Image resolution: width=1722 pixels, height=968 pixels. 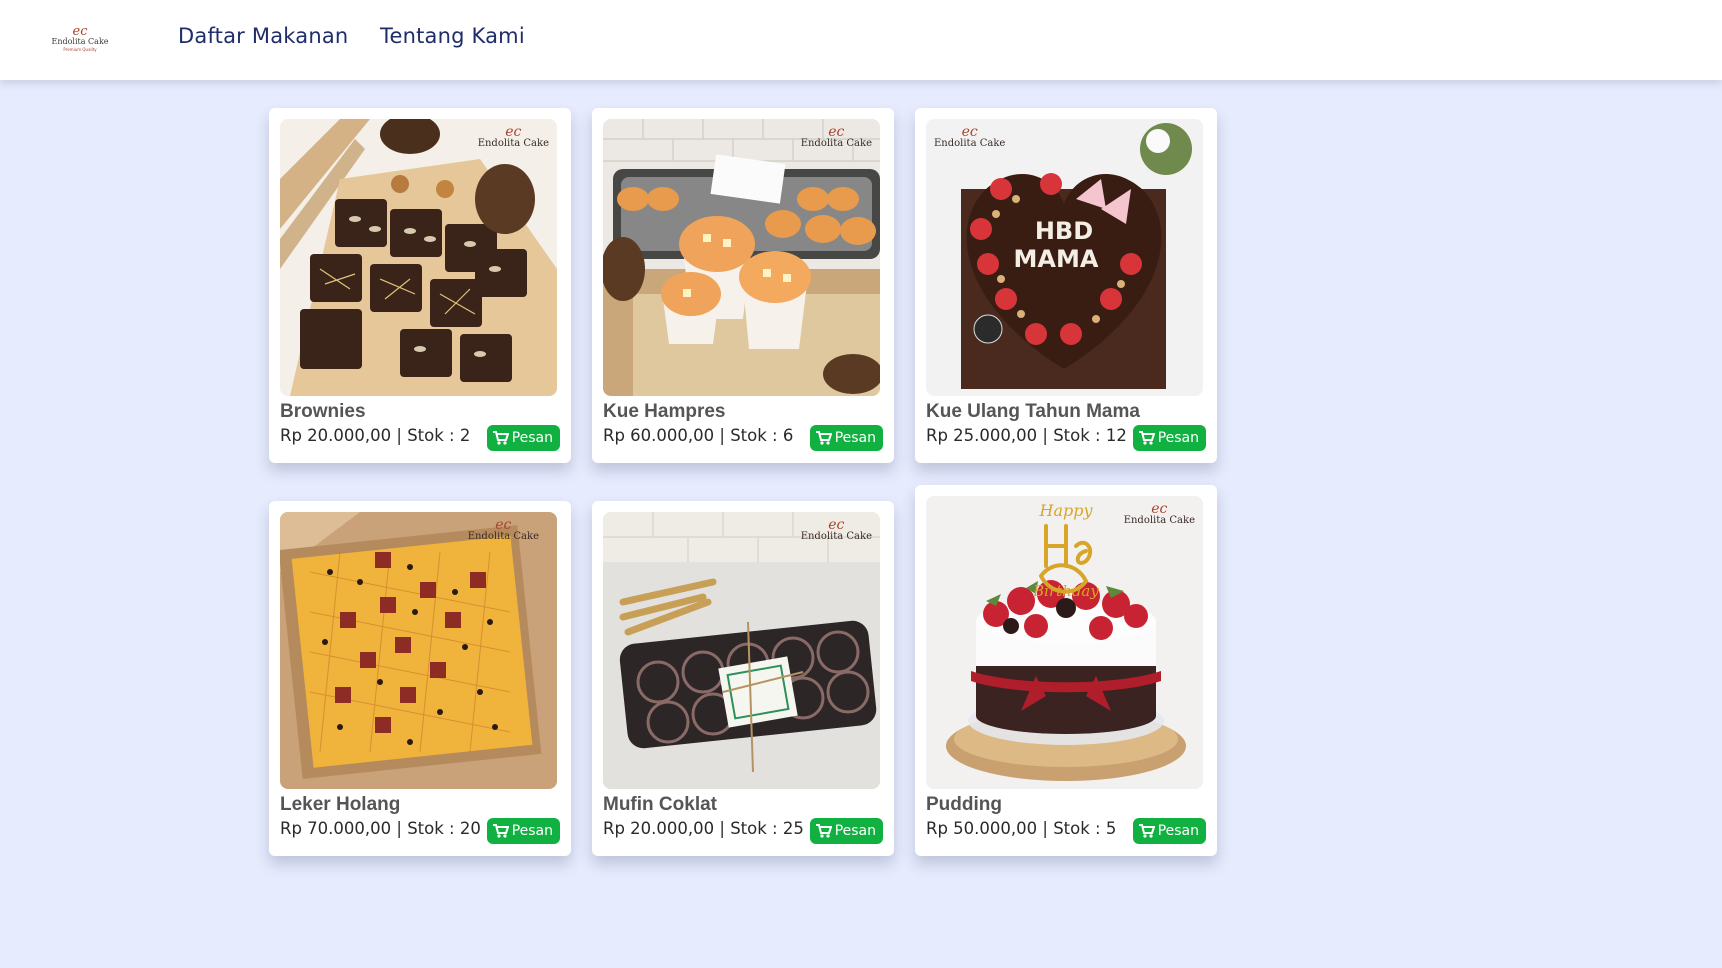 What do you see at coordinates (80, 49) in the screenshot?
I see `logo-tagline: Premium Quality` at bounding box center [80, 49].